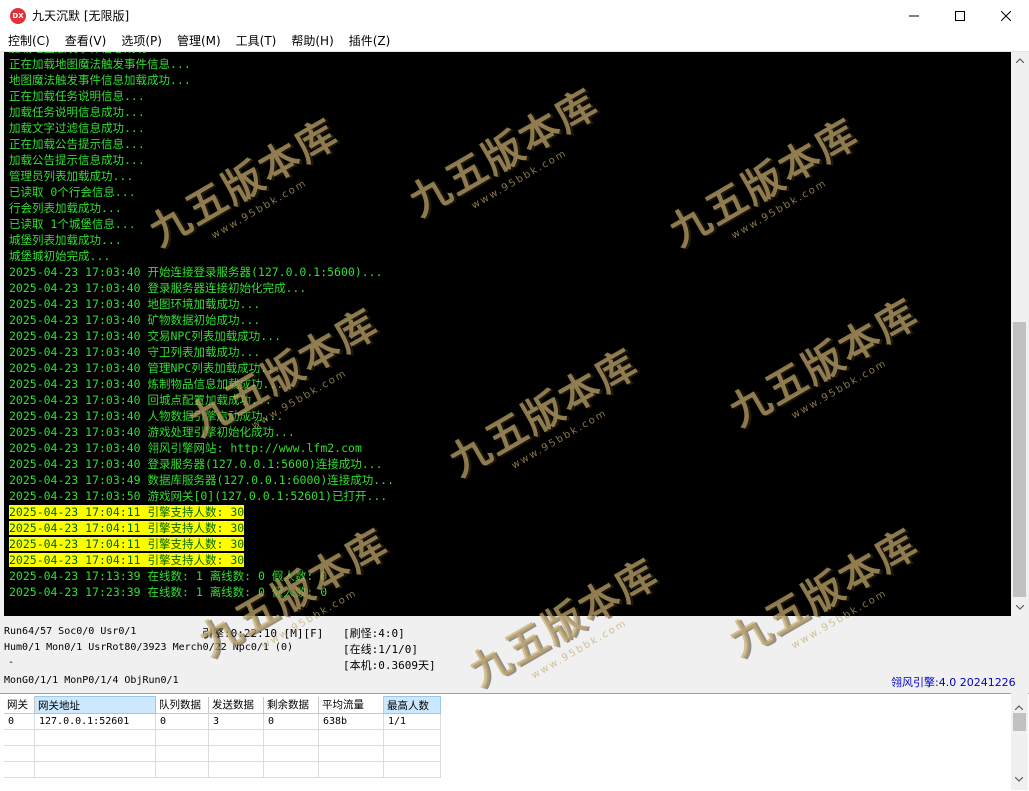 The image size is (1029, 791). I want to click on menu-help: 帮助(H), so click(311, 41).